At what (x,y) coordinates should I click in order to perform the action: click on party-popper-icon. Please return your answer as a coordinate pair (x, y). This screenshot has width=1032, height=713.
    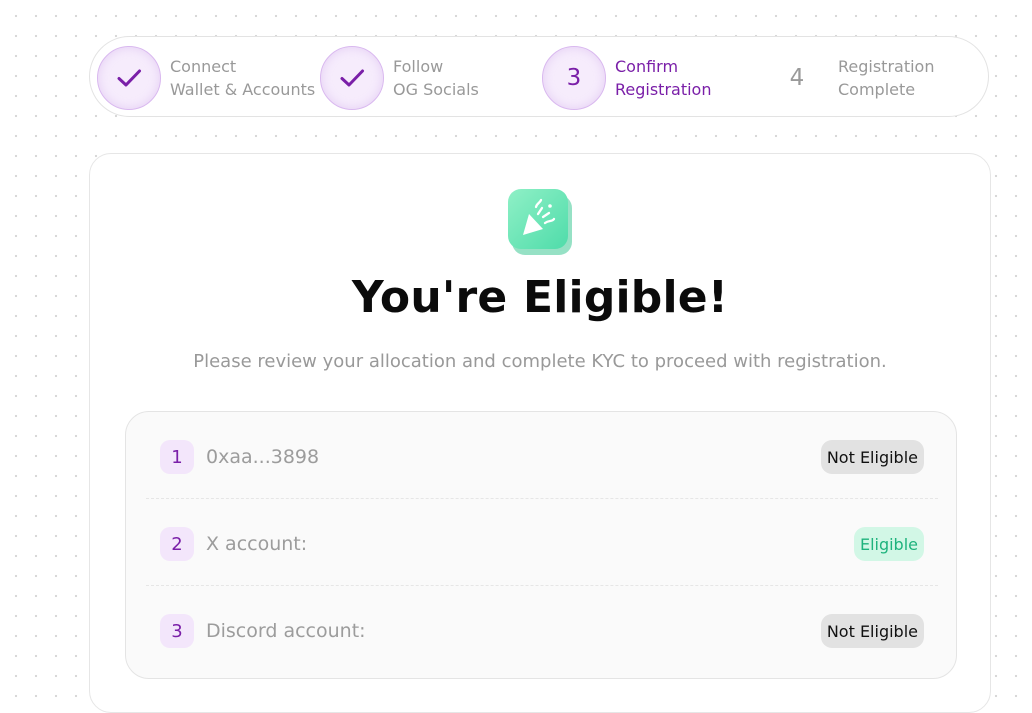
    Looking at the image, I should click on (540, 222).